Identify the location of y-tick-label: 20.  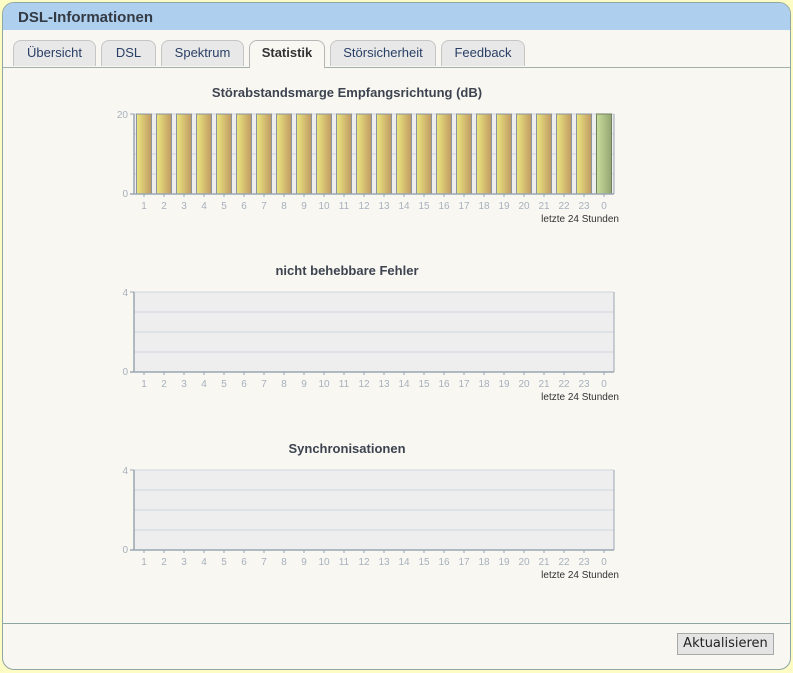
(123, 115).